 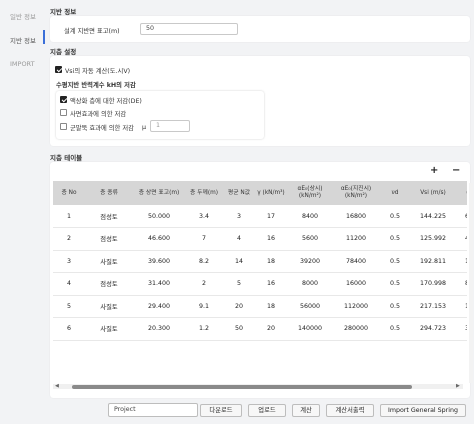 What do you see at coordinates (310, 261) in the screenshot?
I see `table-cell: 39200` at bounding box center [310, 261].